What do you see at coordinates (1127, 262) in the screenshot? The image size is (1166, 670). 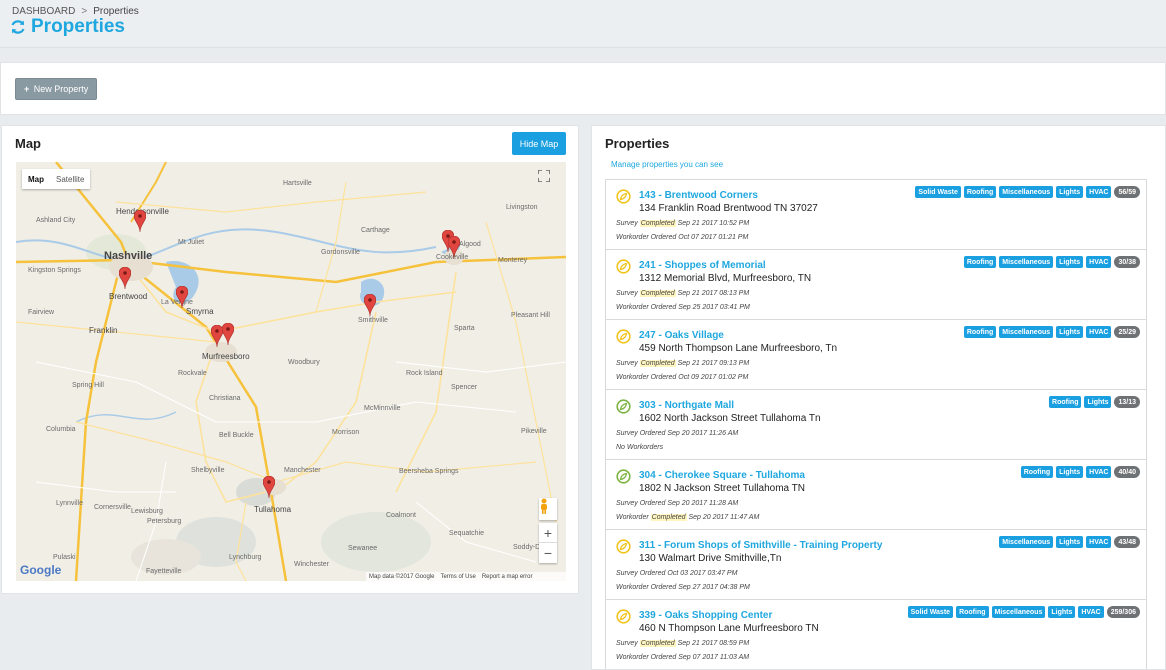 I see `completion-count-badge: 30/38` at bounding box center [1127, 262].